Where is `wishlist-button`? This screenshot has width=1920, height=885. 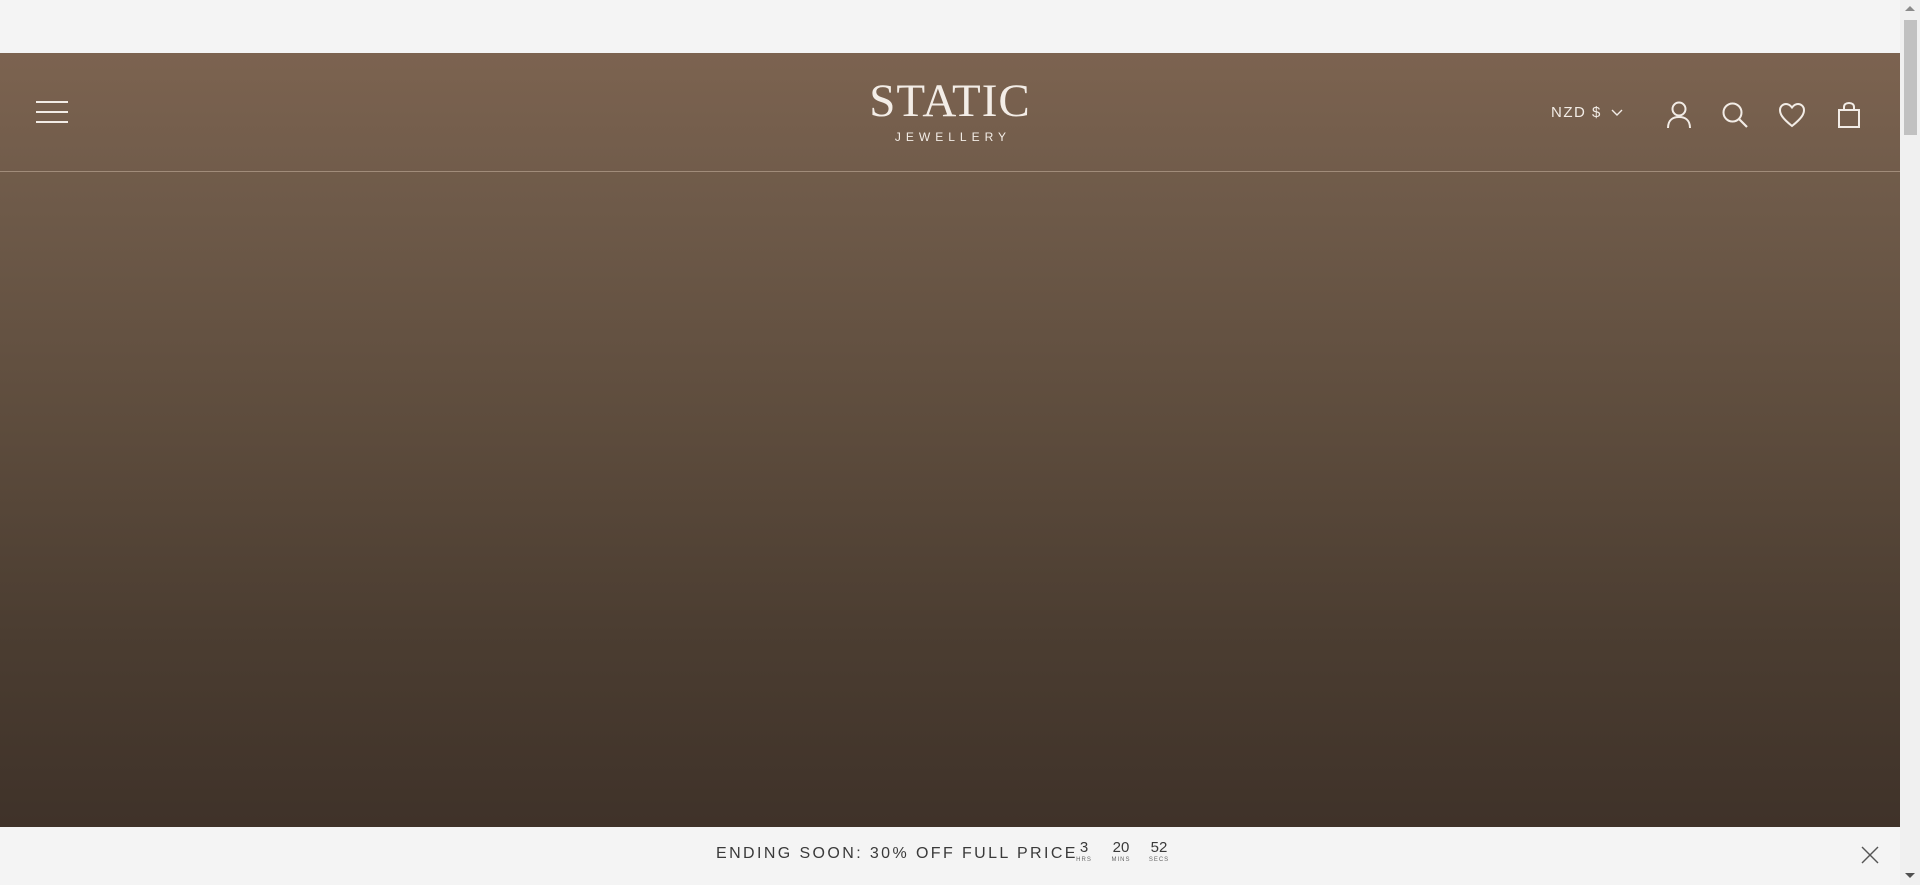
wishlist-button is located at coordinates (1792, 115).